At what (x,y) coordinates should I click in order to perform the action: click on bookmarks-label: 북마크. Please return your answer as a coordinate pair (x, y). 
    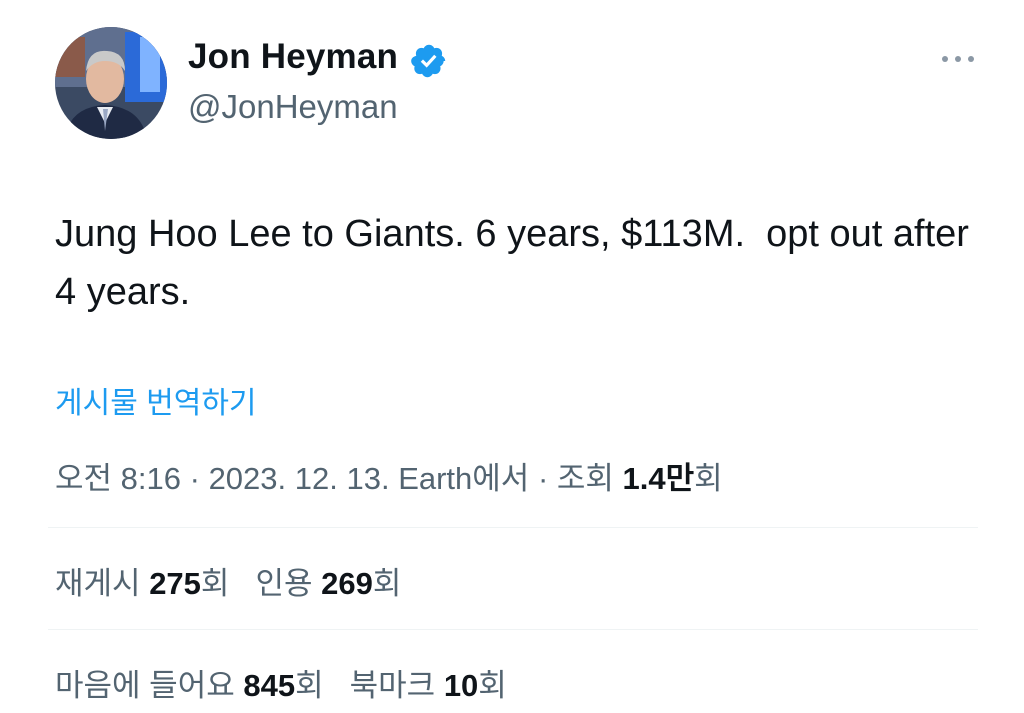
    Looking at the image, I should click on (396, 685).